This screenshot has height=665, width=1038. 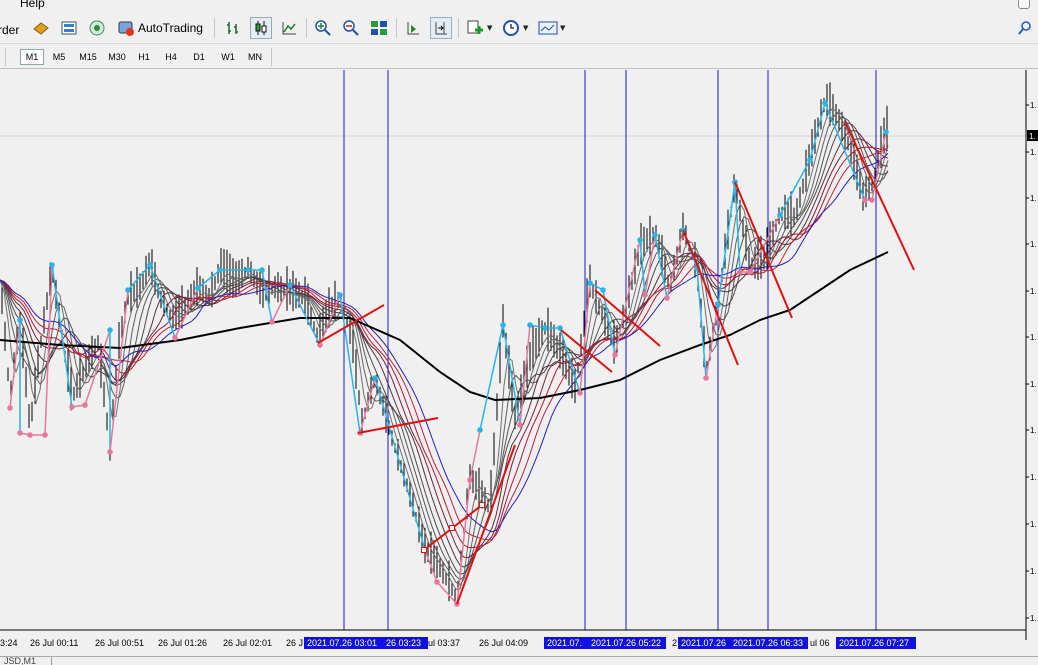 What do you see at coordinates (228, 57) in the screenshot?
I see `timeframe-w1: W1` at bounding box center [228, 57].